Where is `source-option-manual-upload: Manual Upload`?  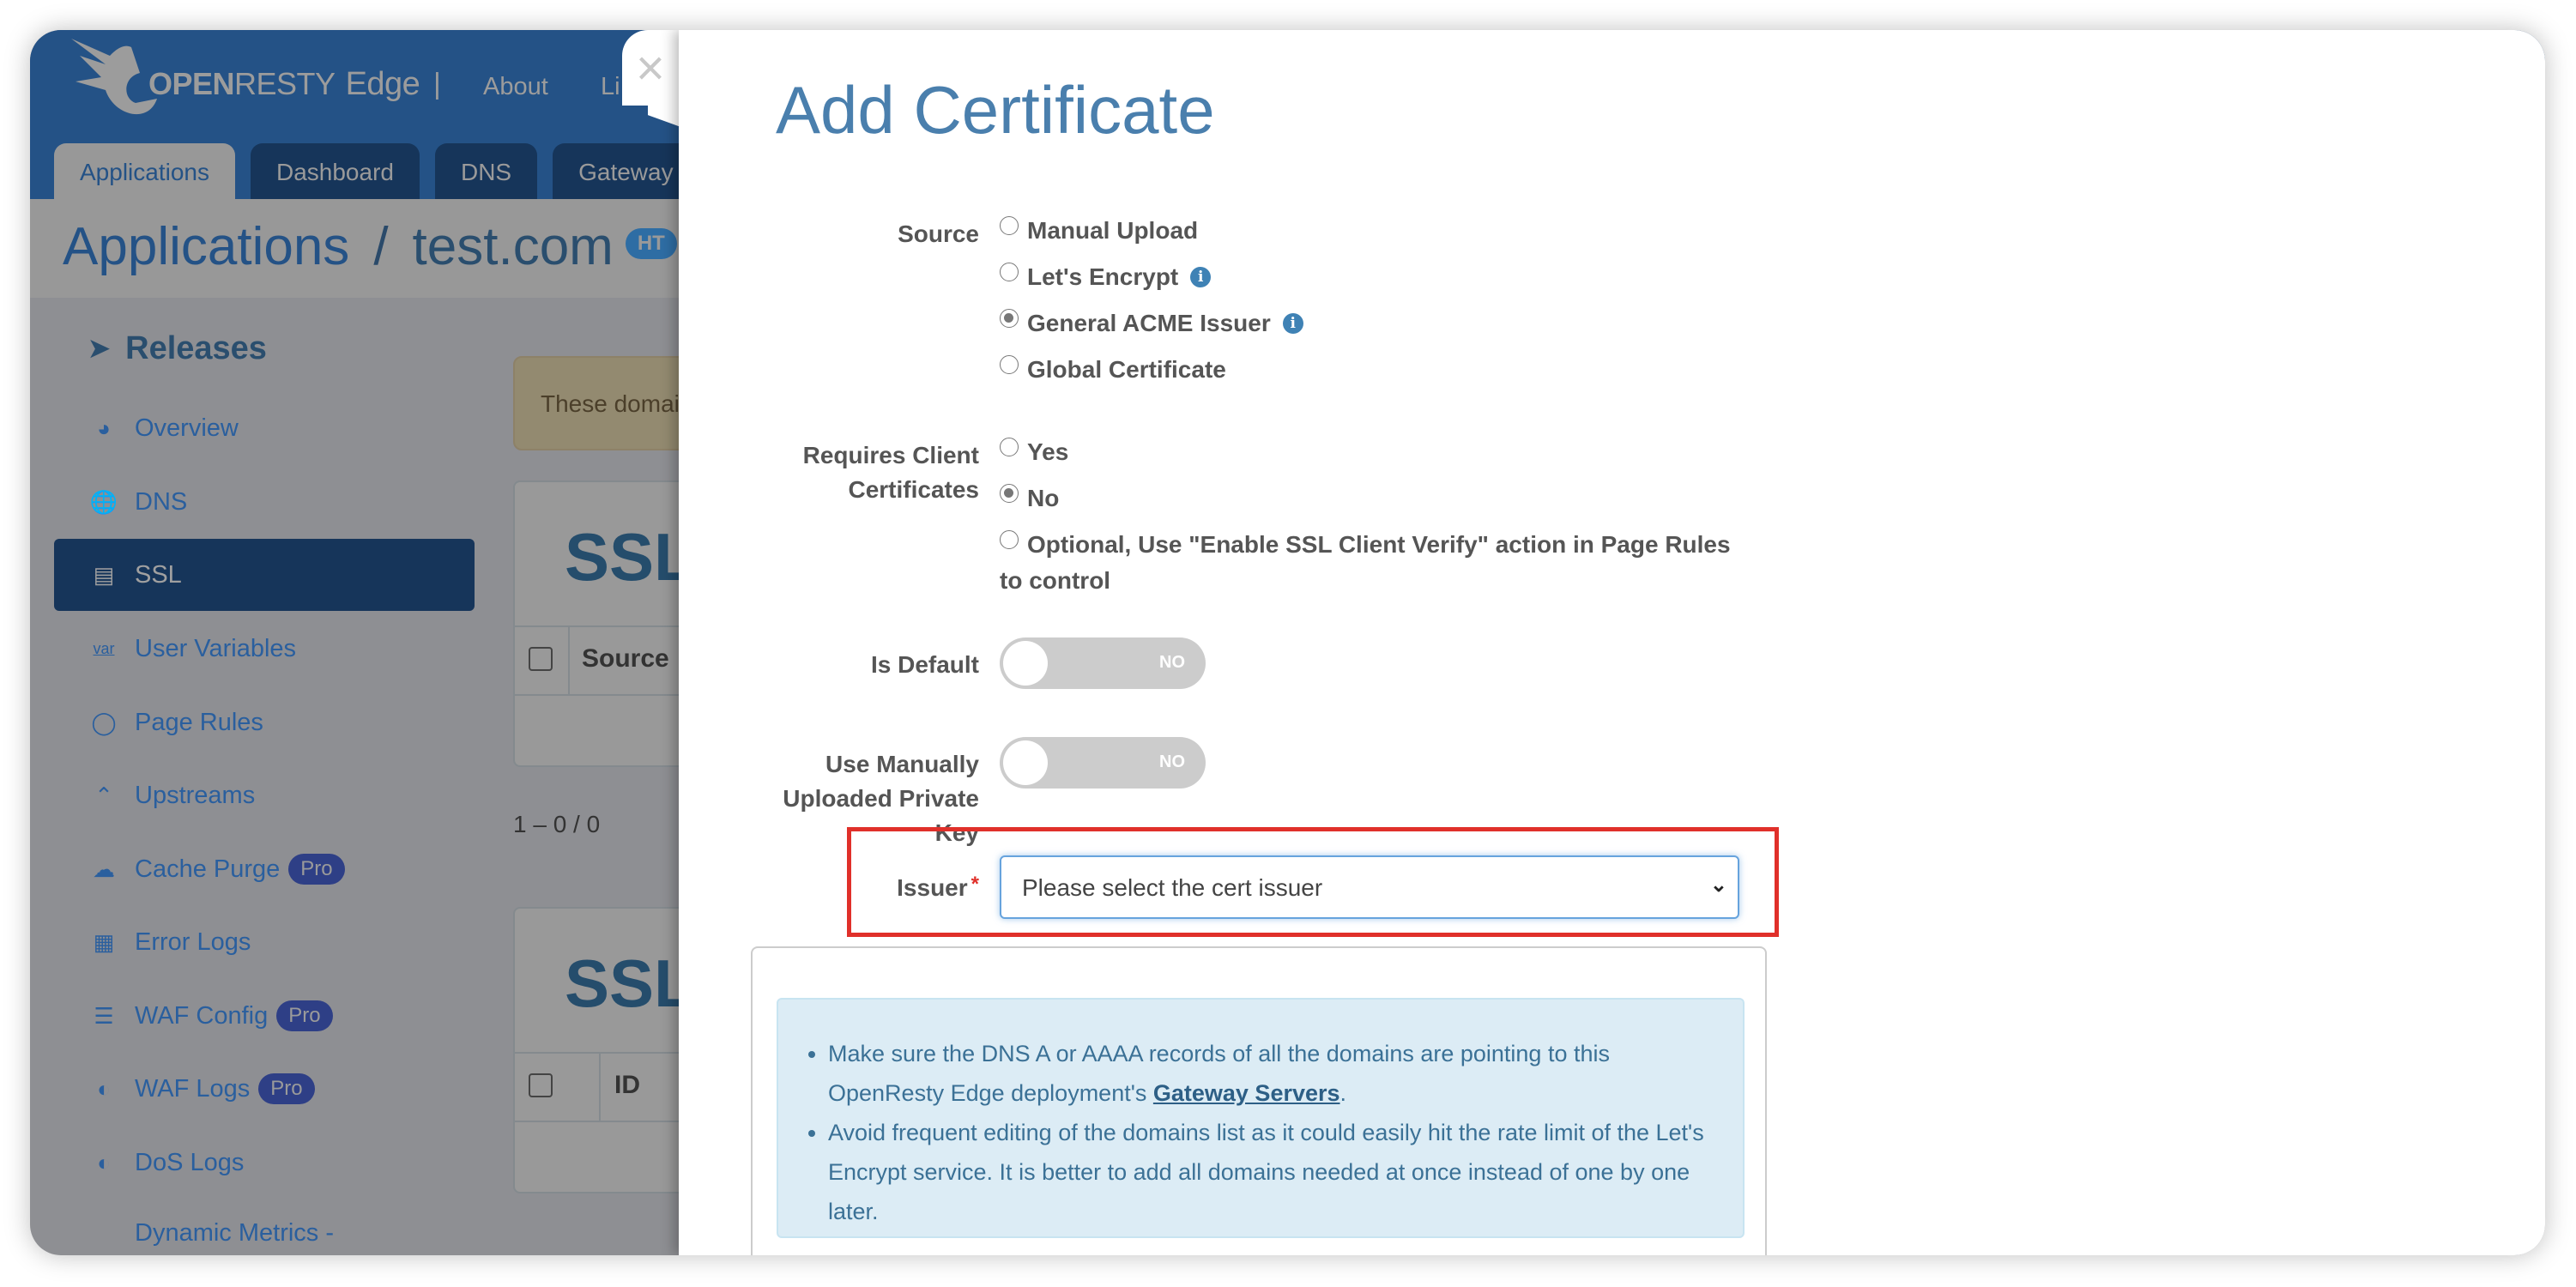
source-option-manual-upload: Manual Upload is located at coordinates (1099, 230).